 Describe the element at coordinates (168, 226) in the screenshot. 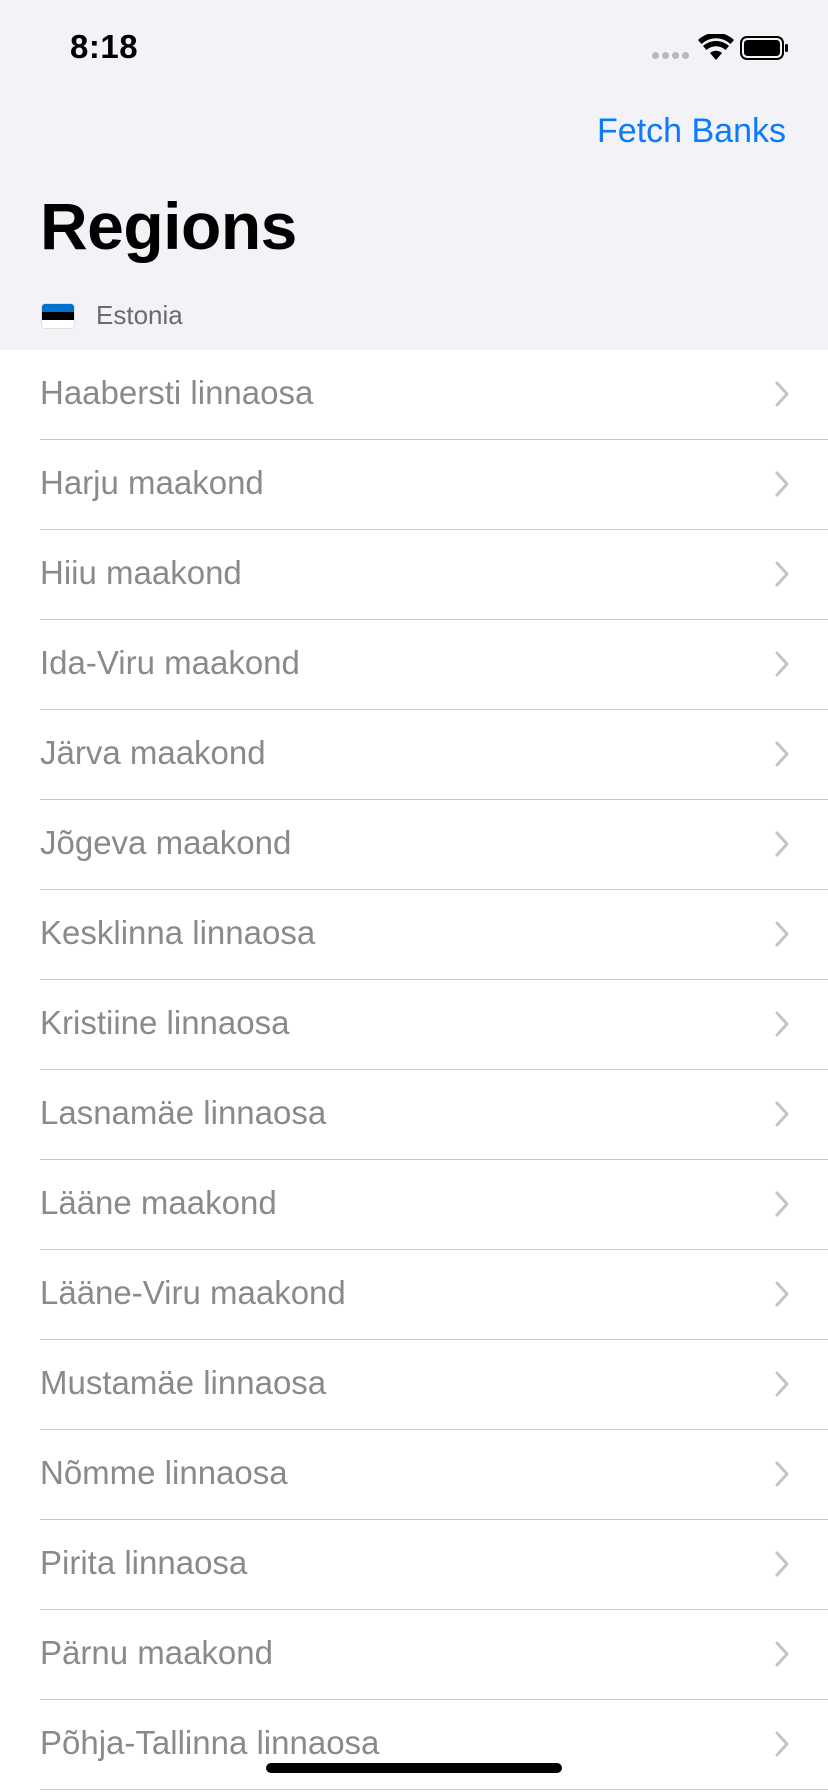

I see `page-title: Regions` at that location.